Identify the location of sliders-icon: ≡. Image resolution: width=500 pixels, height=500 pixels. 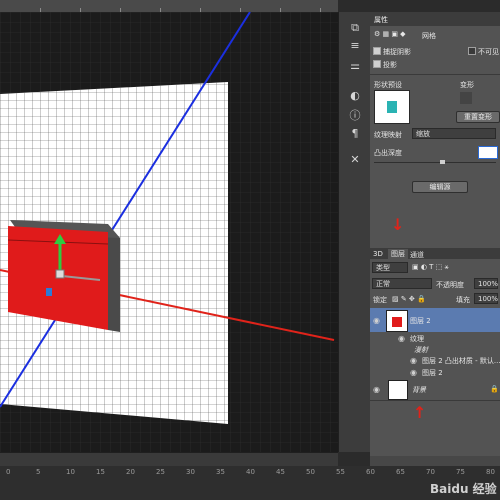
(355, 46).